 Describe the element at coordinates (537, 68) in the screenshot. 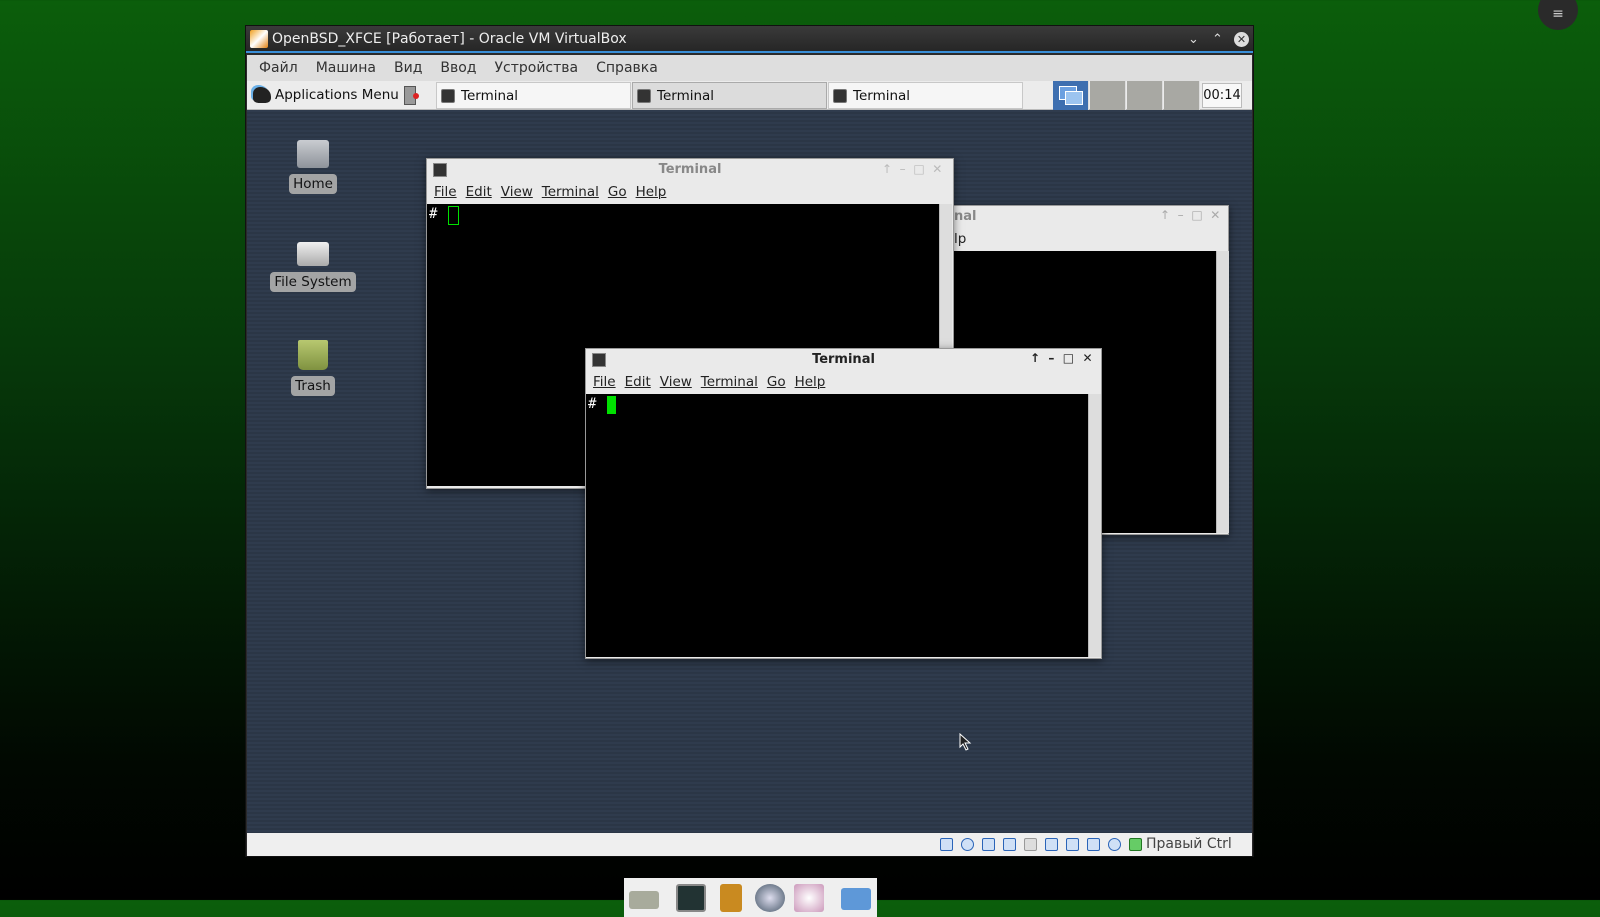

I see `menu-devices: Устройства` at that location.